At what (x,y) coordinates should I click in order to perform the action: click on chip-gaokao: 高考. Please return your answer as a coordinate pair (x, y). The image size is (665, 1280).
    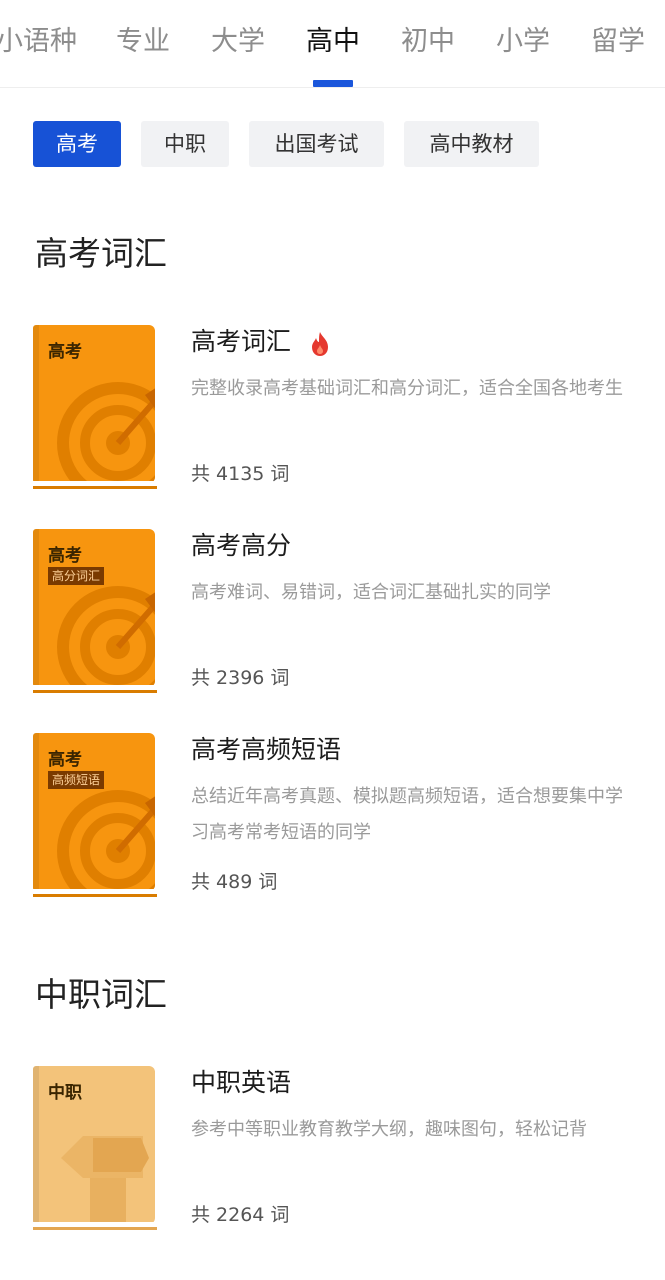
    Looking at the image, I should click on (77, 144).